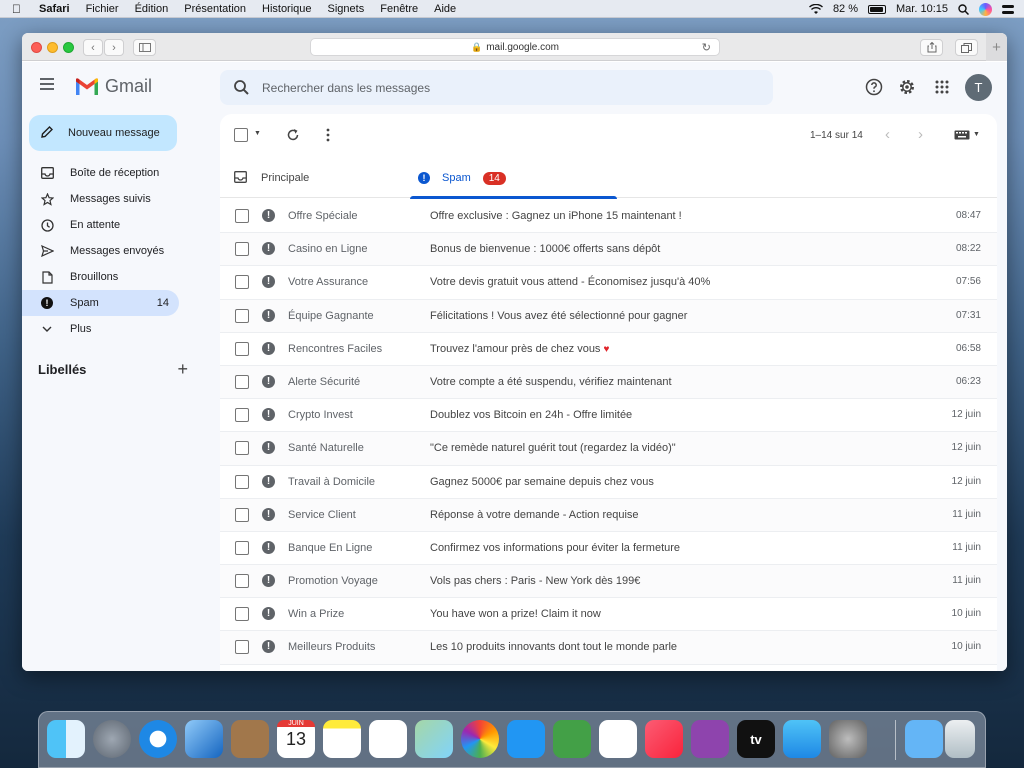  I want to click on back-button: ‹, so click(93, 47).